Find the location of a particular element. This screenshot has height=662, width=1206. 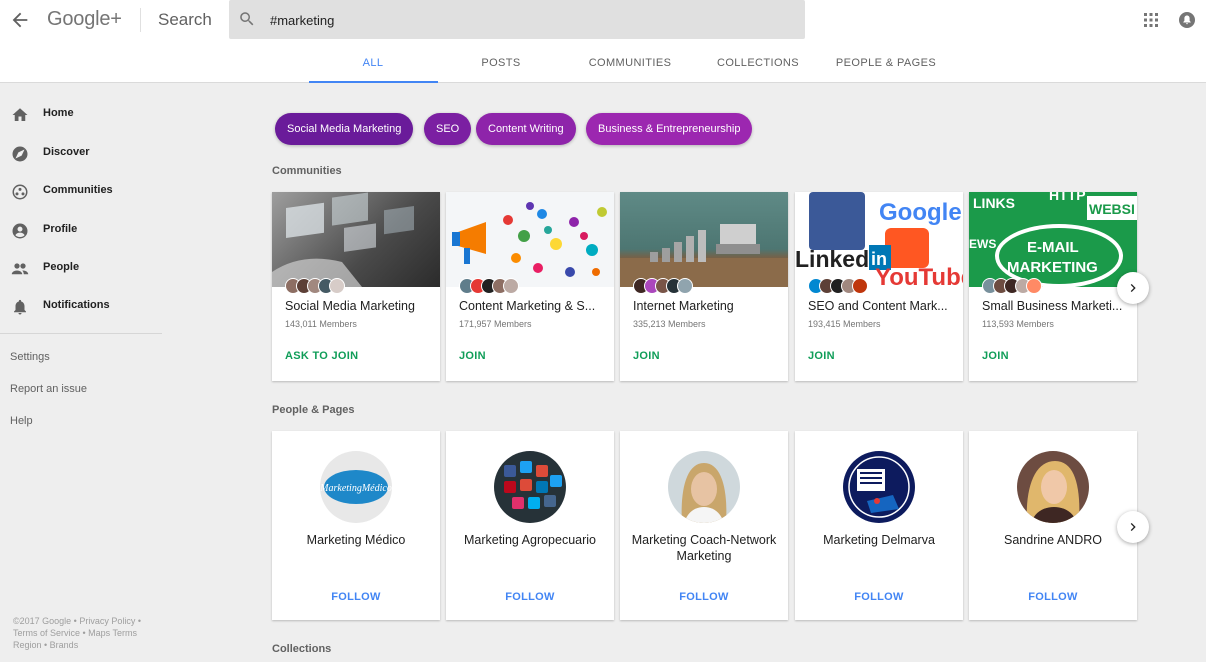

person-name: Marketing Agropecuario is located at coordinates (530, 540).